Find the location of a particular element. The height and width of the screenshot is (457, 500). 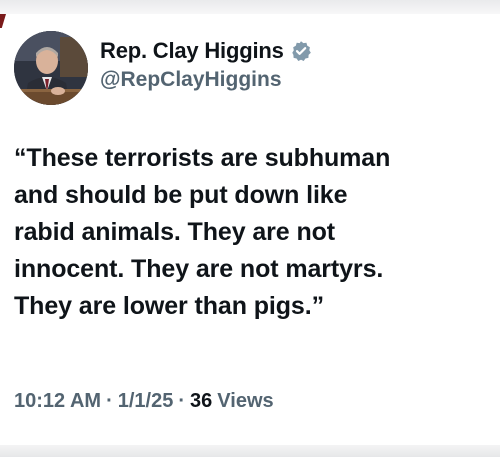

tweet-text-line: and should be put down like is located at coordinates (181, 195).